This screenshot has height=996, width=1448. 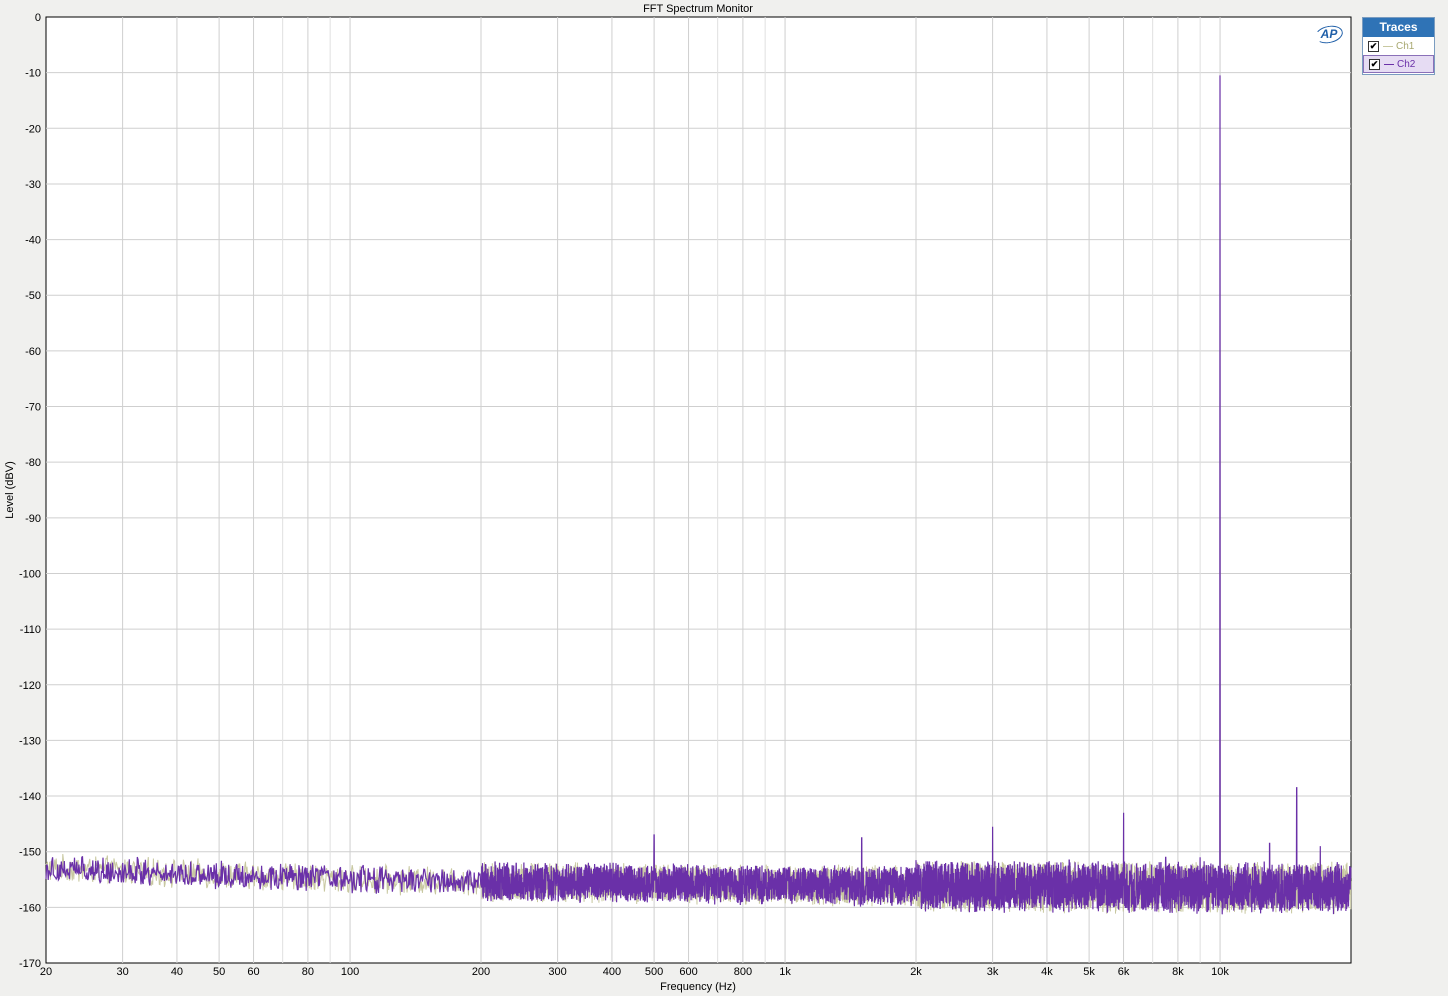 I want to click on y-tick-label: -90, so click(x=33, y=519).